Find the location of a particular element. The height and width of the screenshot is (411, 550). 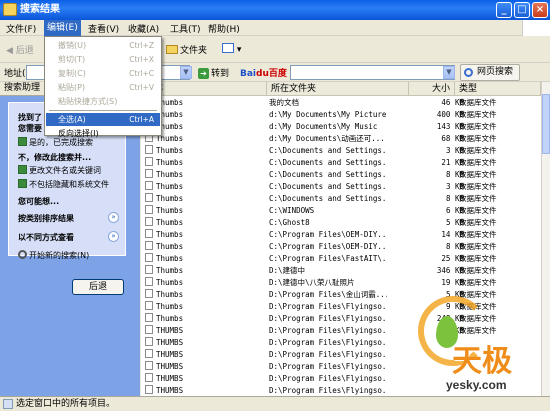

maximize-button: □ is located at coordinates (522, 10).